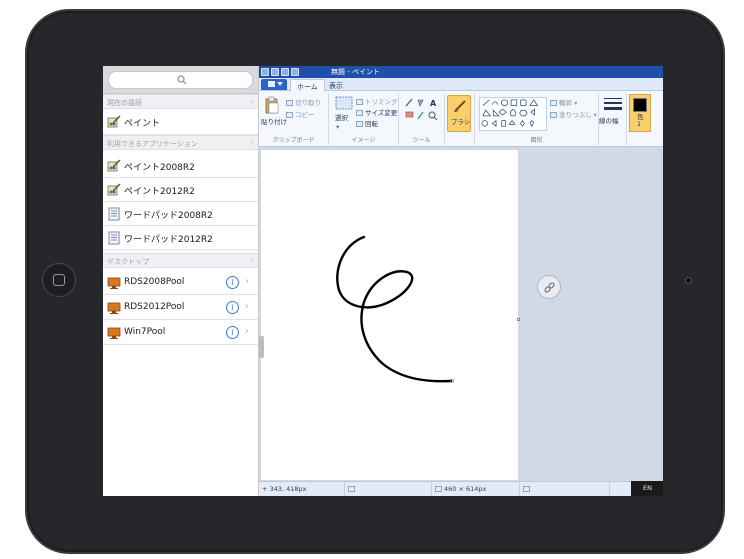 The image size is (744, 559). I want to click on link-icon, so click(549, 287).